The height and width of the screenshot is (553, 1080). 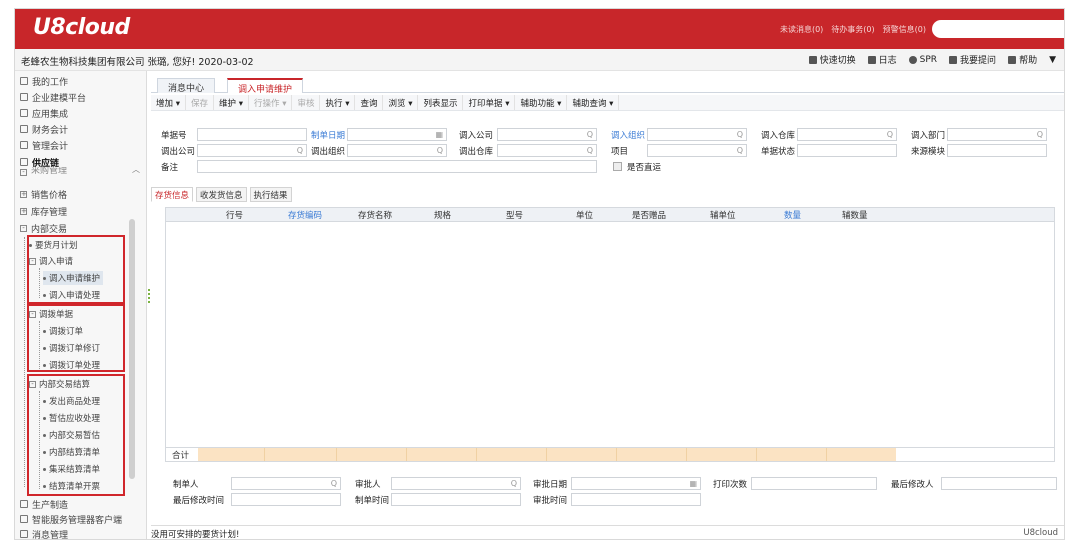 What do you see at coordinates (636, 499) in the screenshot?
I see `approve-time-input` at bounding box center [636, 499].